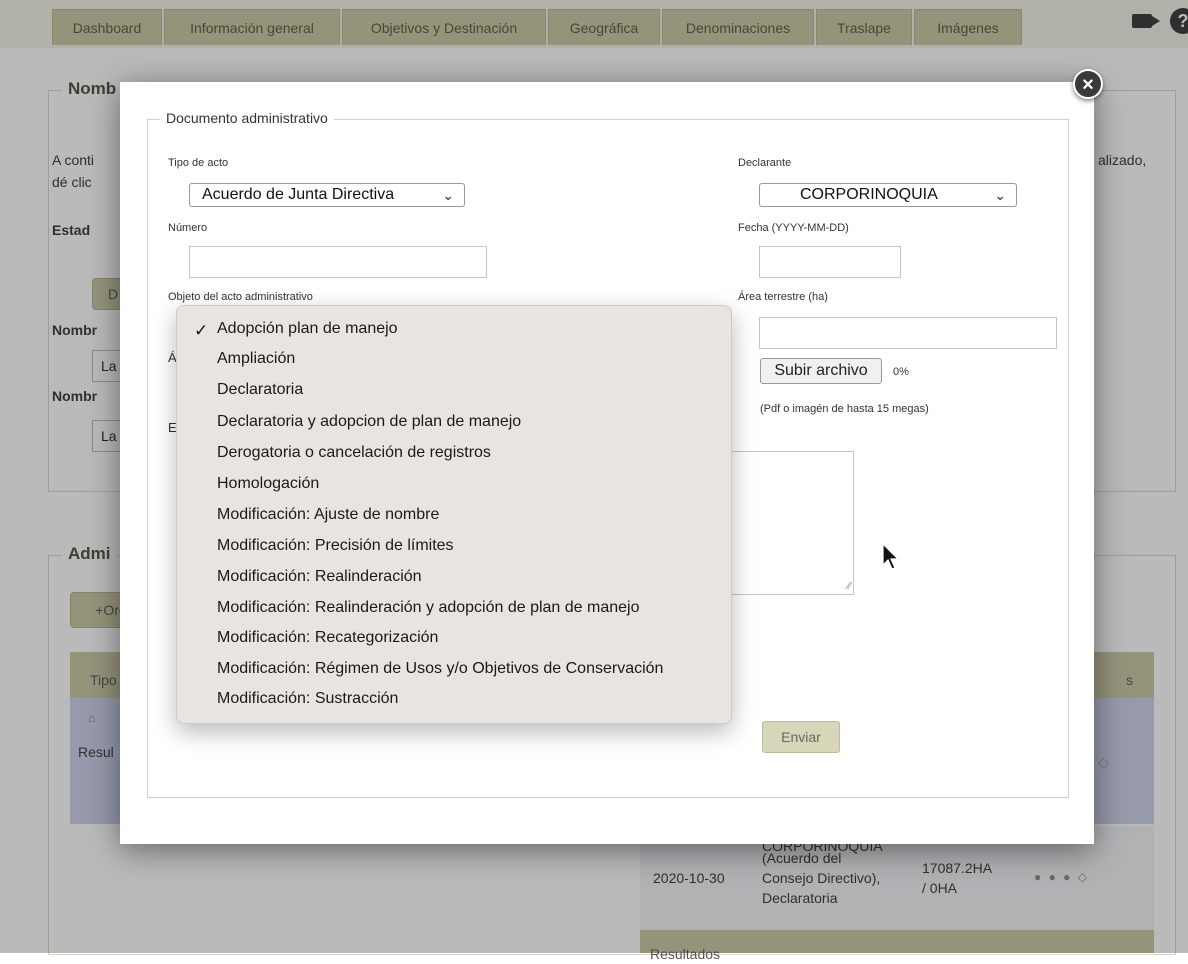 The width and height of the screenshot is (1188, 964). What do you see at coordinates (783, 297) in the screenshot?
I see `area-terrestre-label: Área terrestre (ha)` at bounding box center [783, 297].